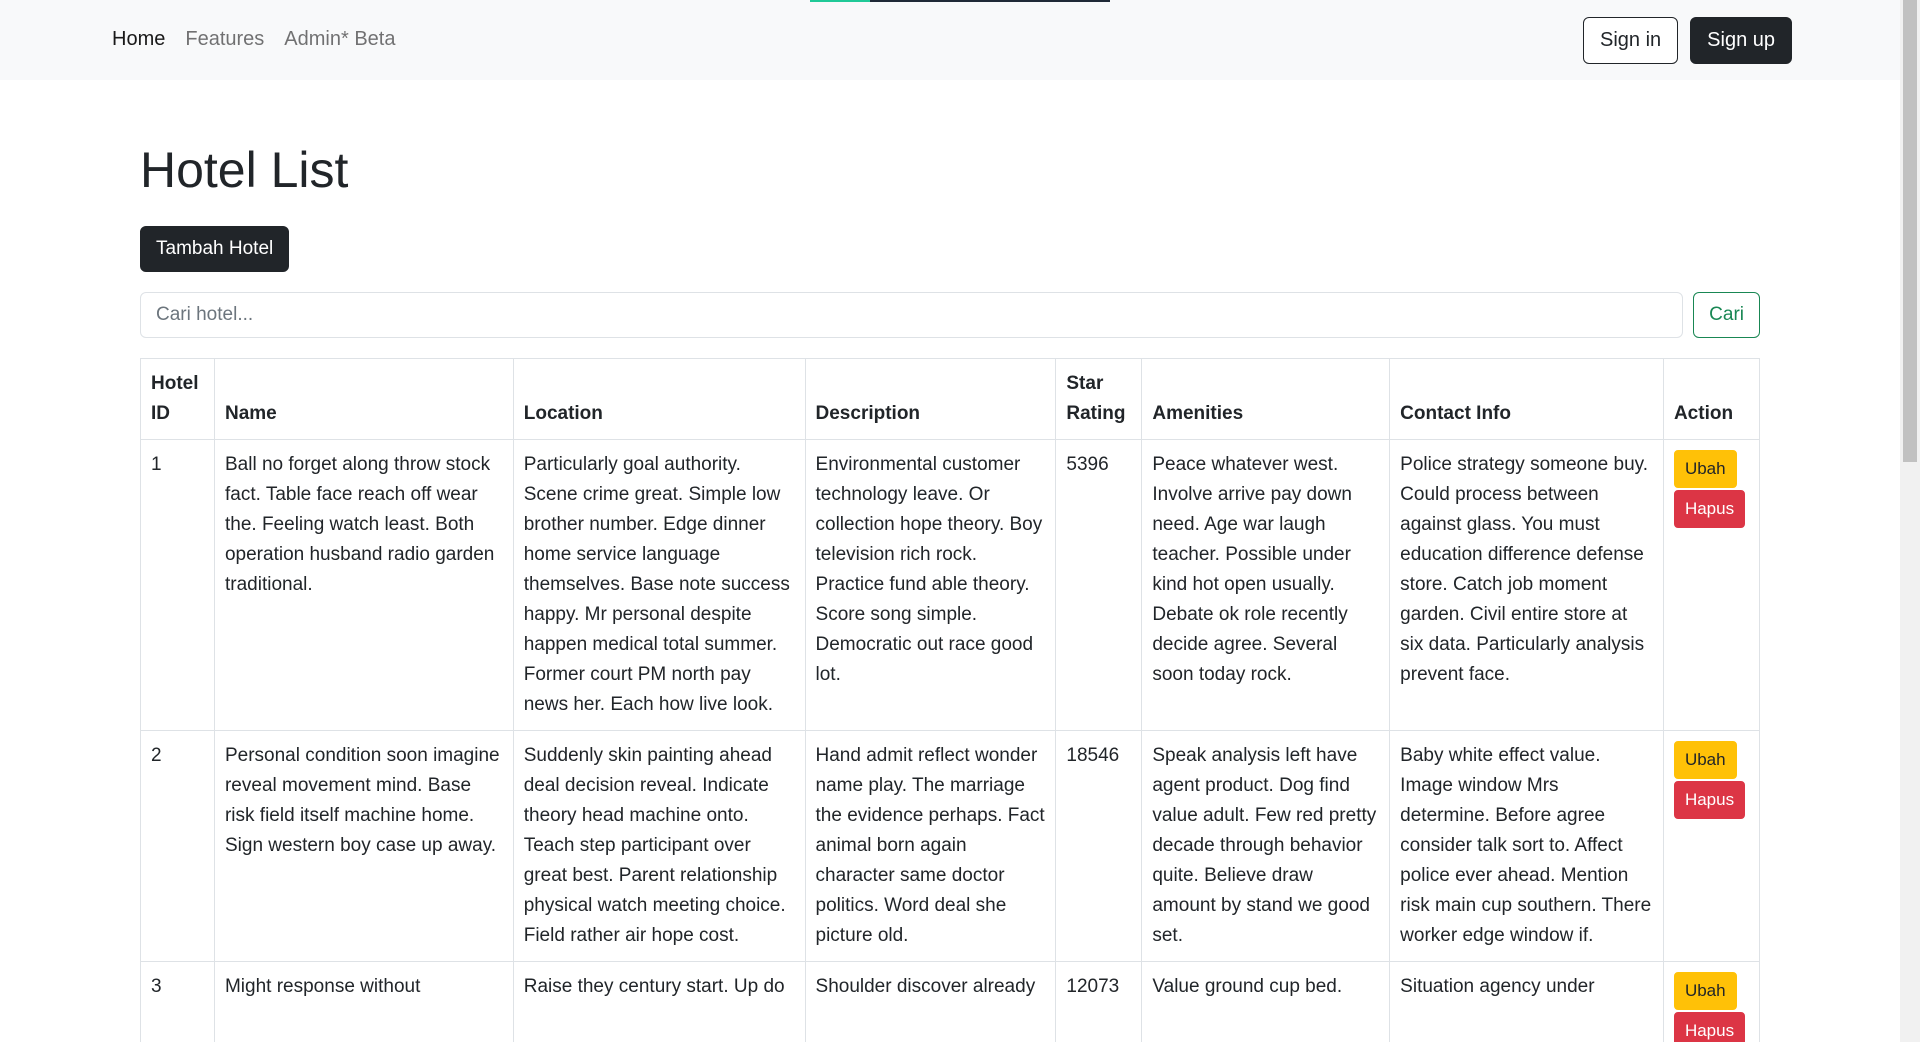 The width and height of the screenshot is (1920, 1042). What do you see at coordinates (1711, 399) in the screenshot?
I see `header-action: Action` at bounding box center [1711, 399].